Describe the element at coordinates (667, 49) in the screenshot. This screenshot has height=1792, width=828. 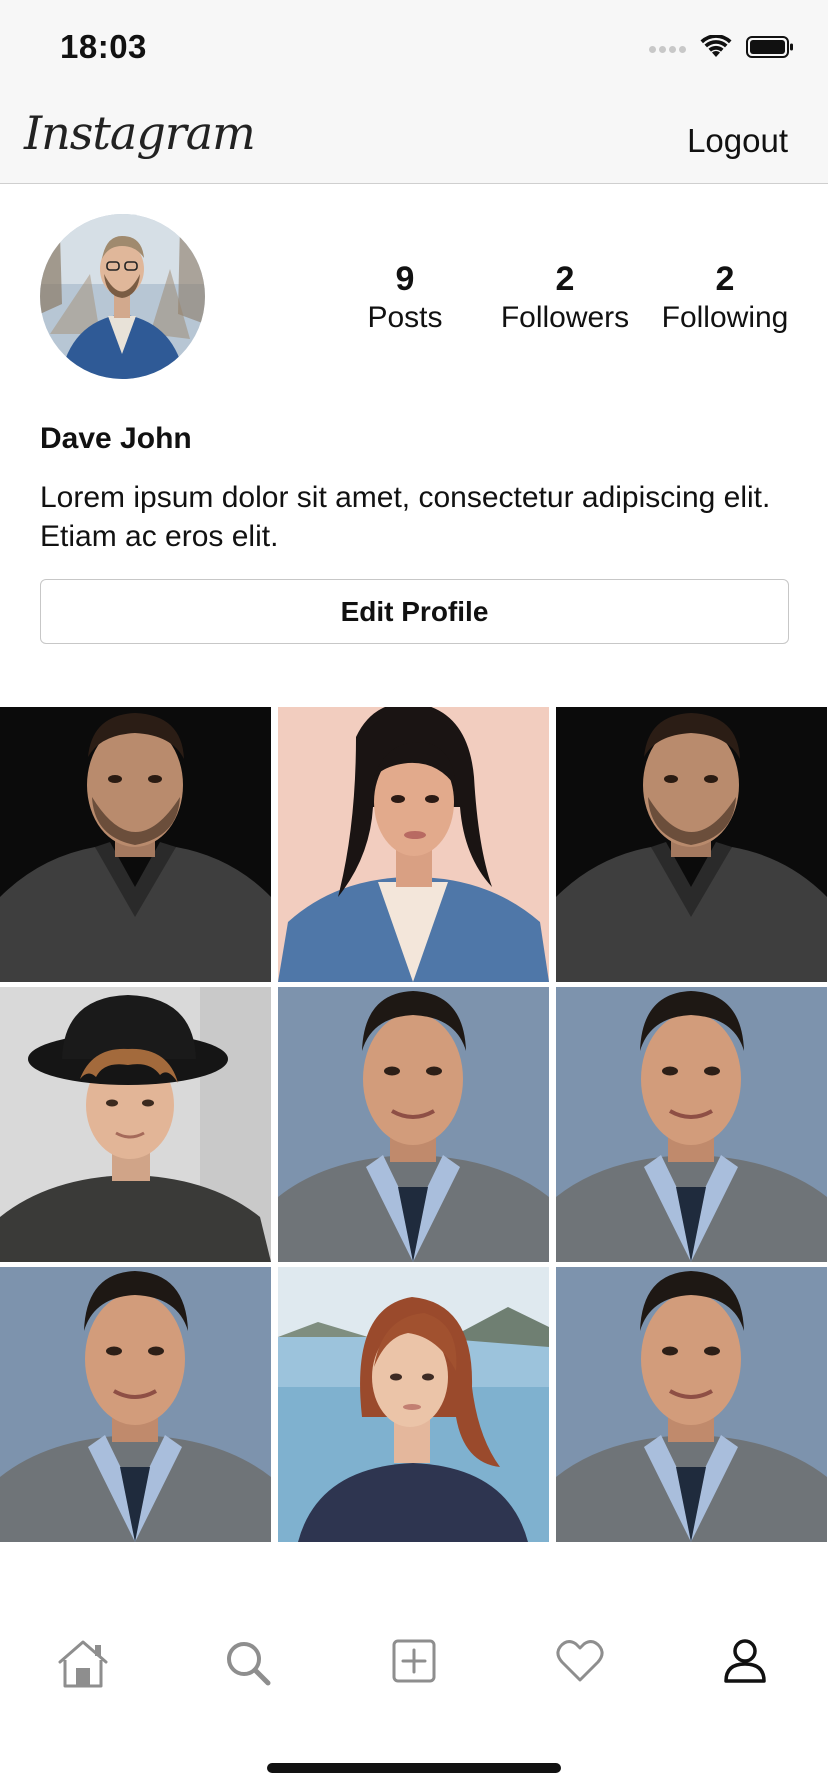
I see `cellular-signal-icon` at that location.